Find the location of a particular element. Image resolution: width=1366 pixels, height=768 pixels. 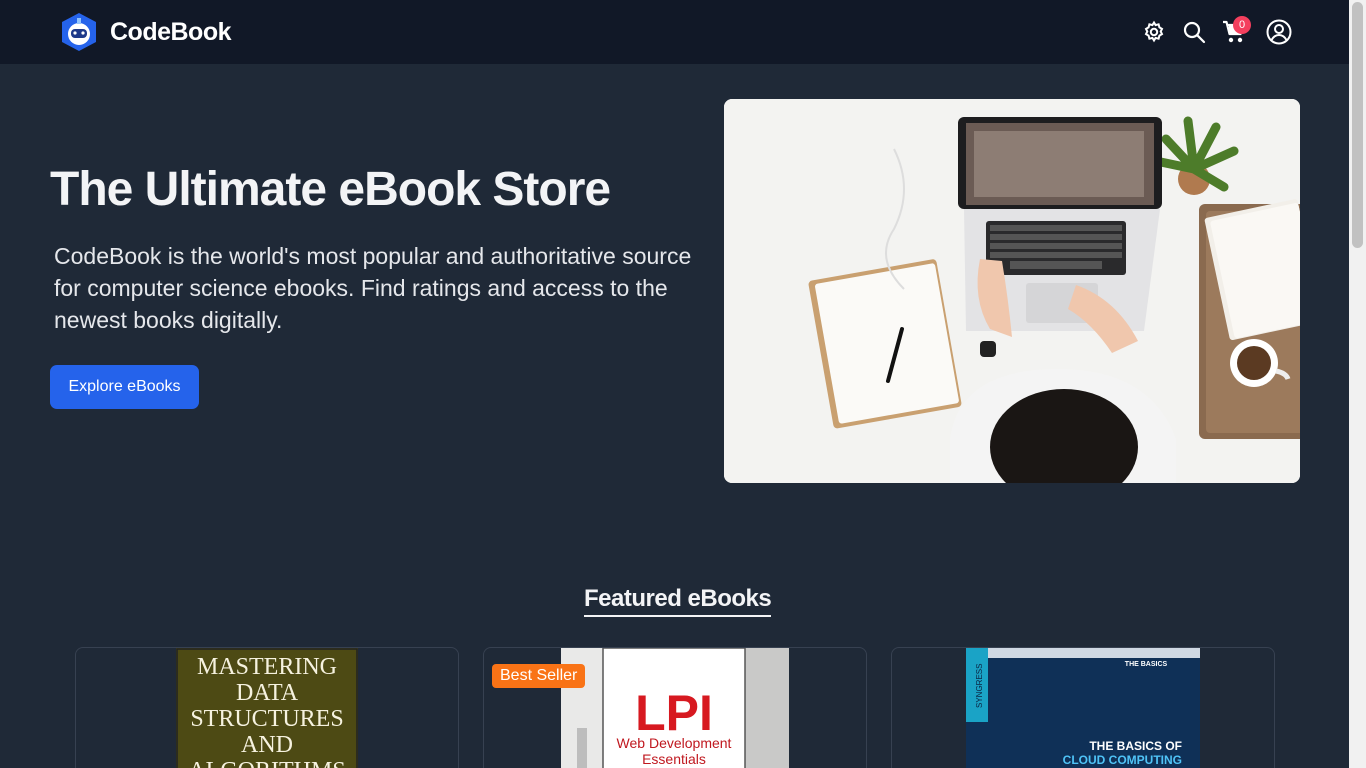

cover-title: THE BASICS OF is located at coordinates (1135, 746).